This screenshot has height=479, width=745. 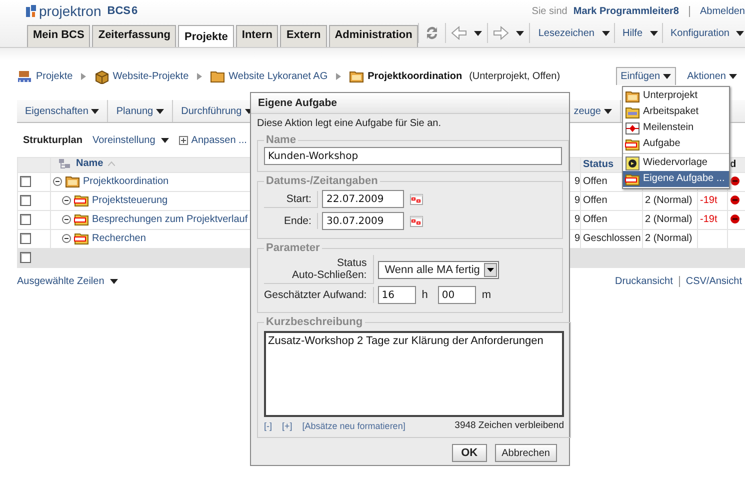 I want to click on format-link: [Absätze neu formatieren], so click(x=354, y=425).